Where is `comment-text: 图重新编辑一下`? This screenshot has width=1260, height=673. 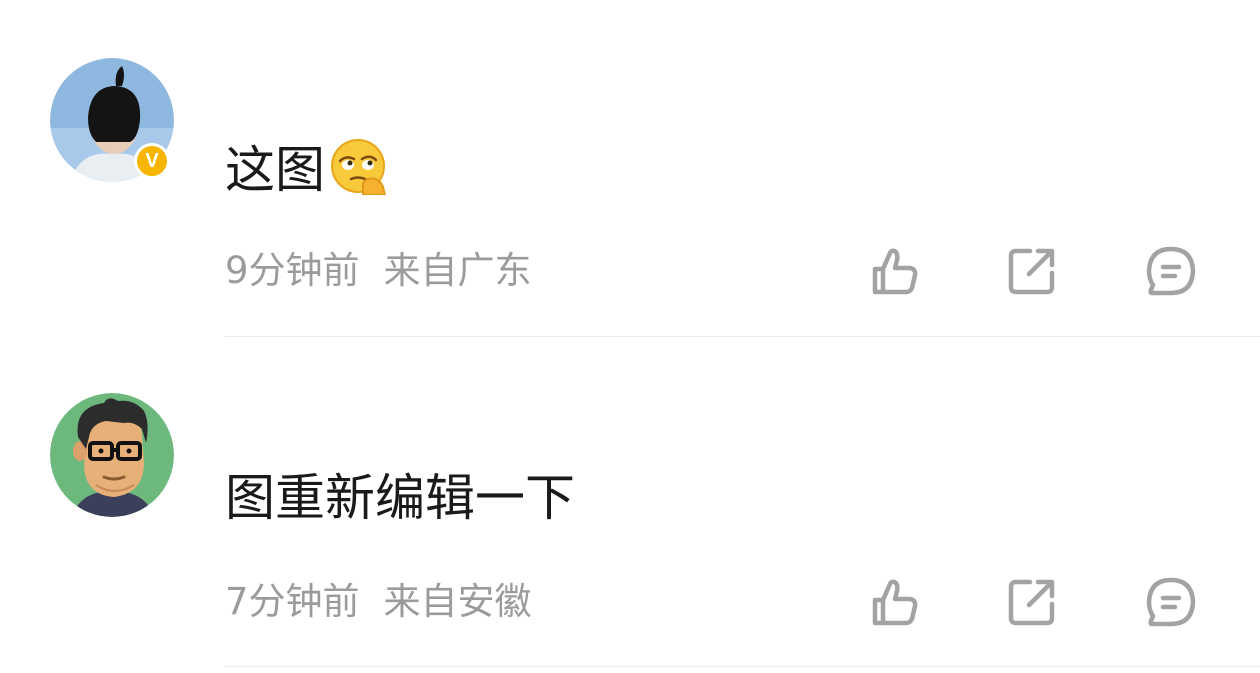
comment-text: 图重新编辑一下 is located at coordinates (400, 498).